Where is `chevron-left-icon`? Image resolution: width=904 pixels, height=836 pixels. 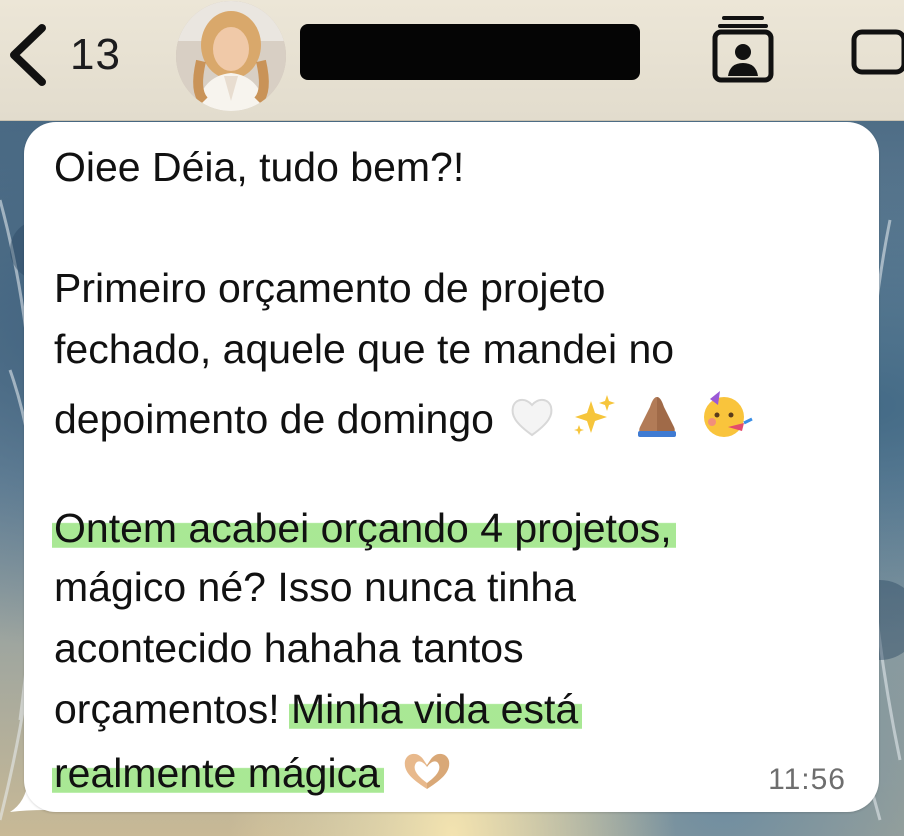
chevron-left-icon is located at coordinates (28, 55).